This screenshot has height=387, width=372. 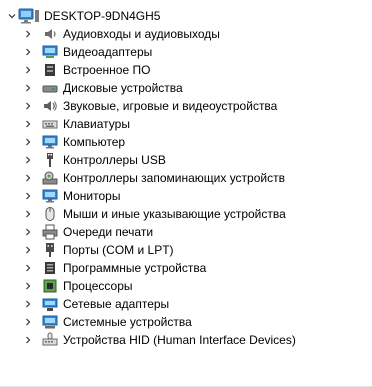 What do you see at coordinates (50, 70) in the screenshot?
I see `firmware-icon` at bounding box center [50, 70].